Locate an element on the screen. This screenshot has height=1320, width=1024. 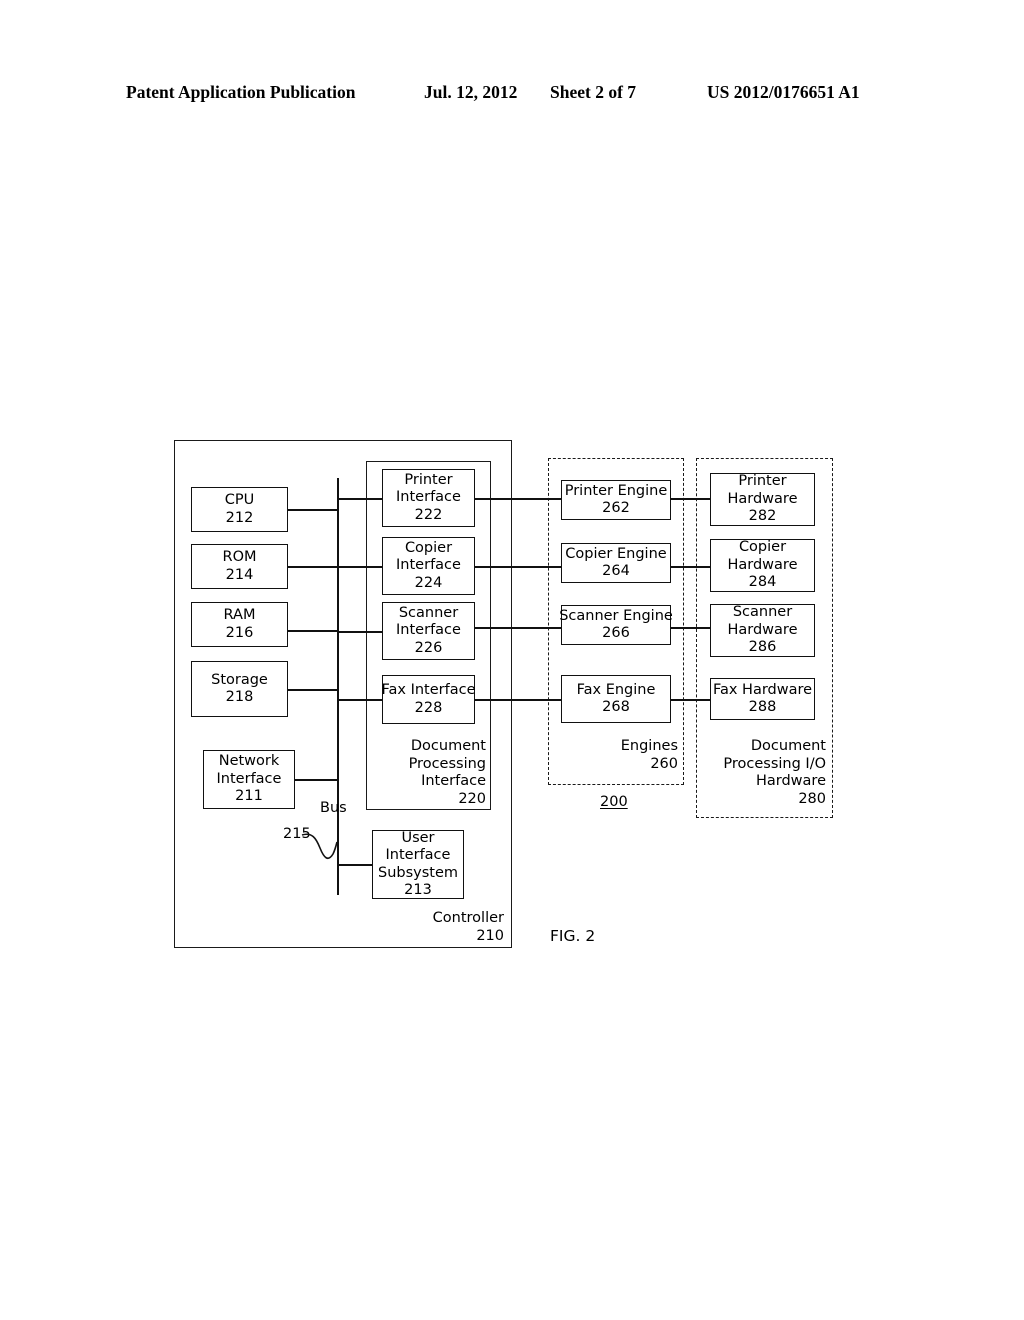
node-storage: Storage 218 is located at coordinates (239, 689).